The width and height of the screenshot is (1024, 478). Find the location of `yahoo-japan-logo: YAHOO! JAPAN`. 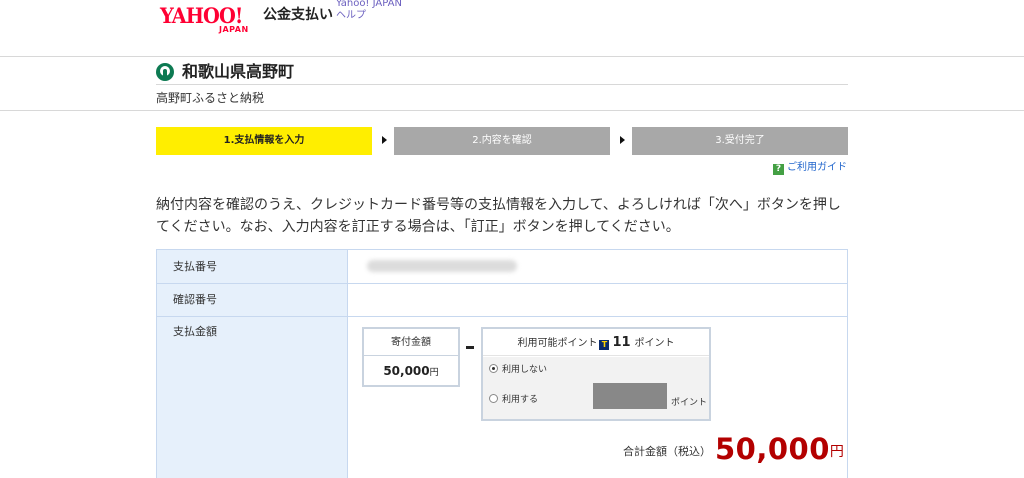

yahoo-japan-logo: YAHOO! JAPAN is located at coordinates (210, 20).